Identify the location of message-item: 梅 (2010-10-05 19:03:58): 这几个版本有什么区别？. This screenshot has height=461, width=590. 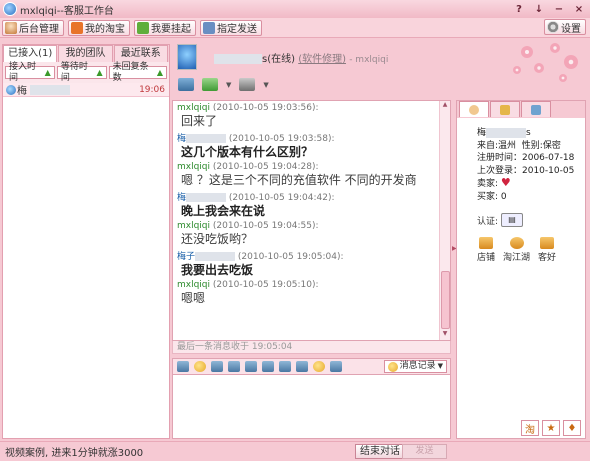
(308, 146).